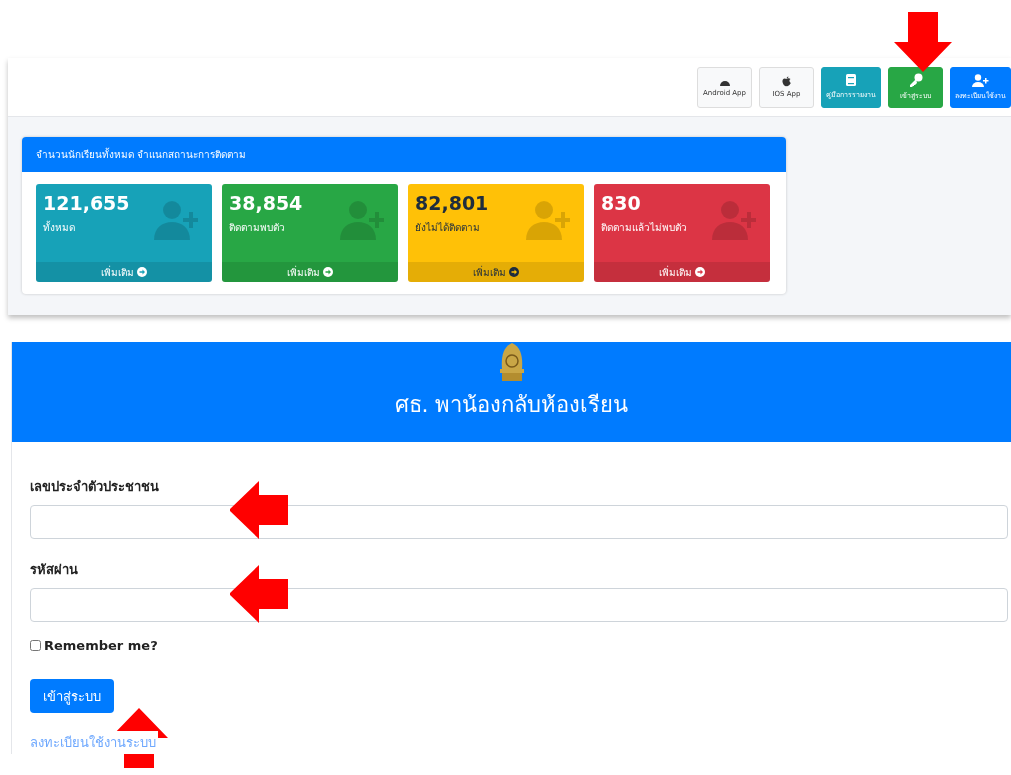  Describe the element at coordinates (93, 742) in the screenshot. I see `register-link: ลงทะเบียนใช้งานระบบ` at that location.